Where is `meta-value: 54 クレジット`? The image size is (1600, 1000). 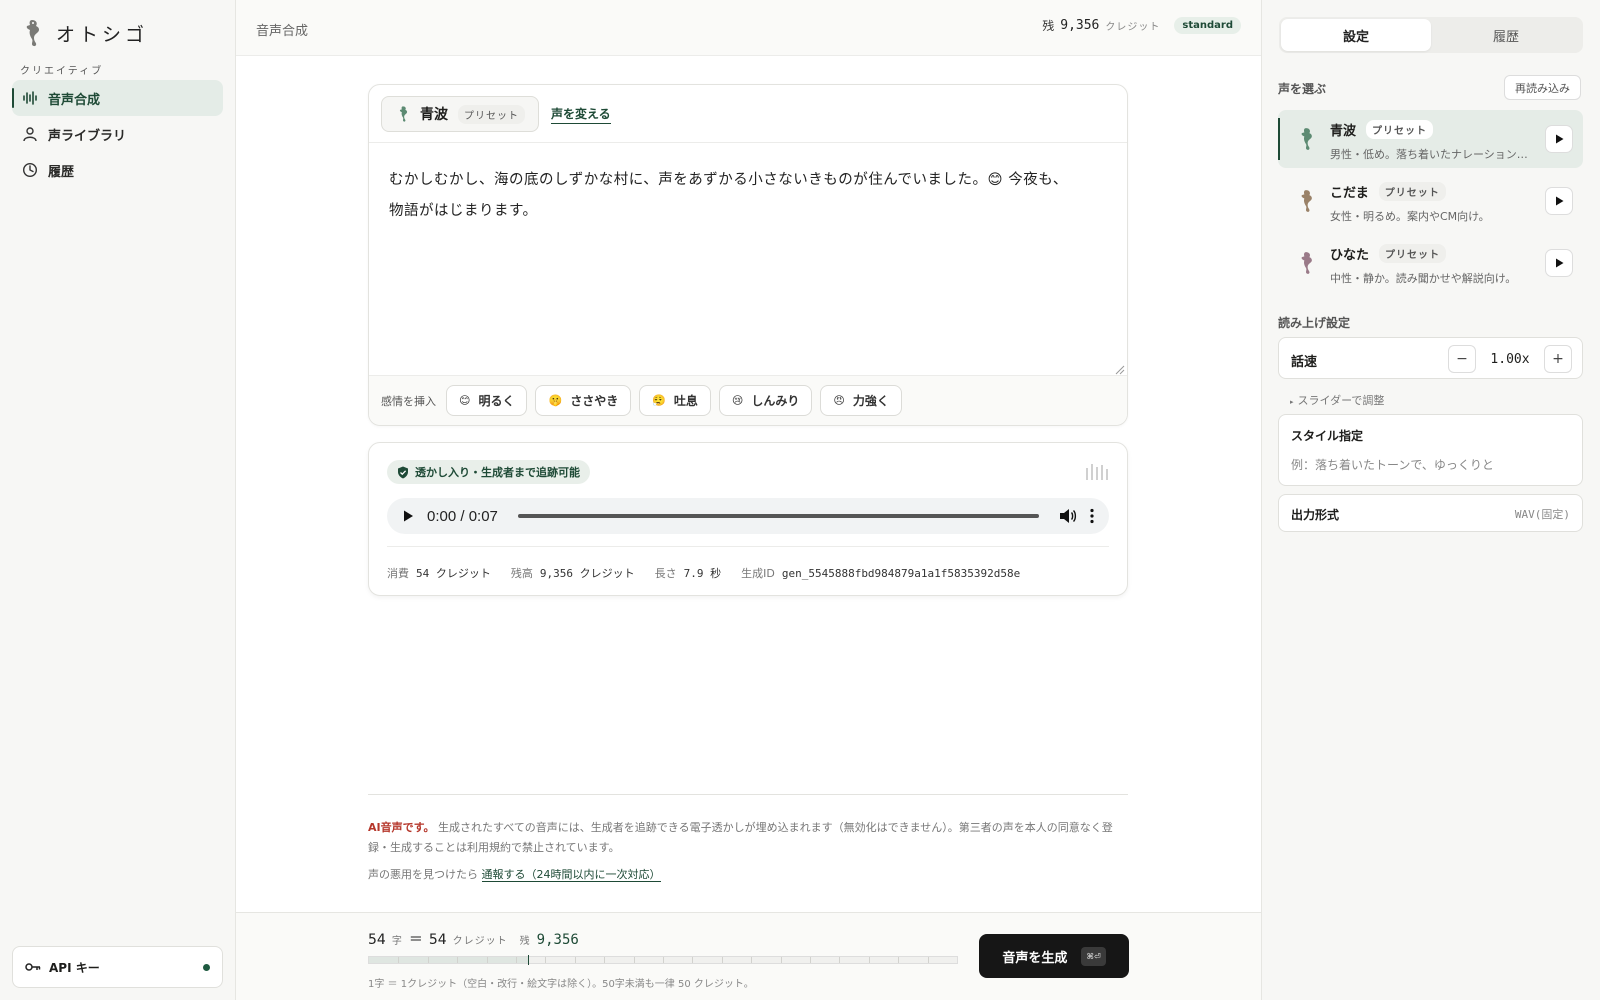 meta-value: 54 クレジット is located at coordinates (453, 573).